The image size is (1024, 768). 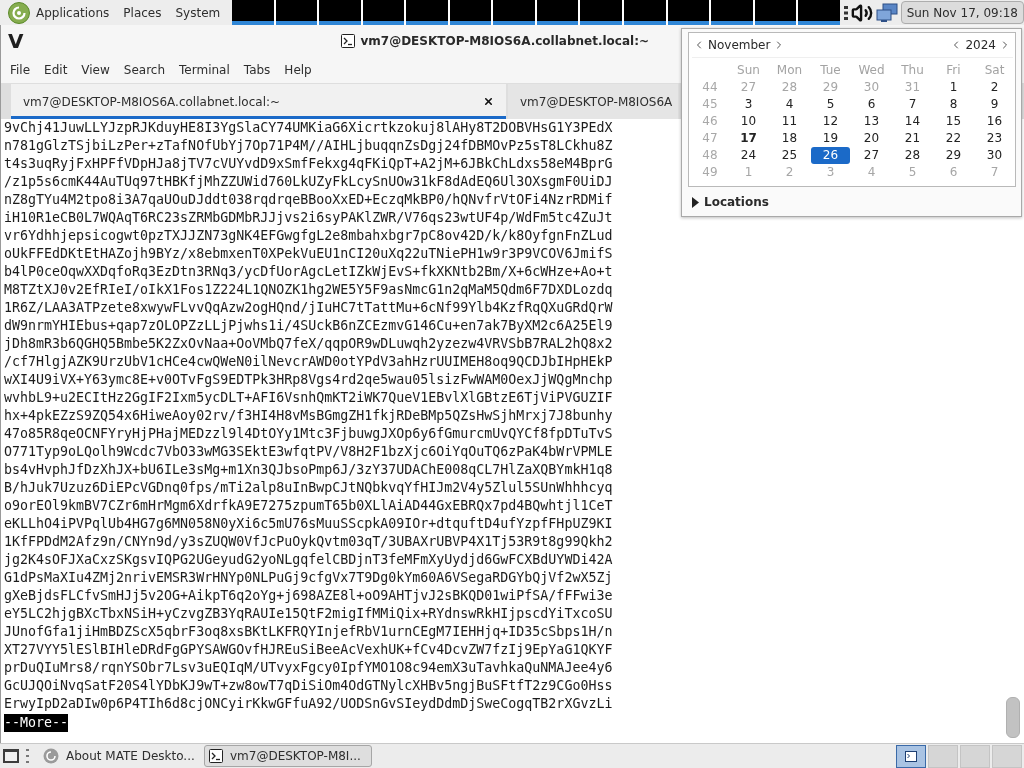 I want to click on calendar-day: 22, so click(x=953, y=138).